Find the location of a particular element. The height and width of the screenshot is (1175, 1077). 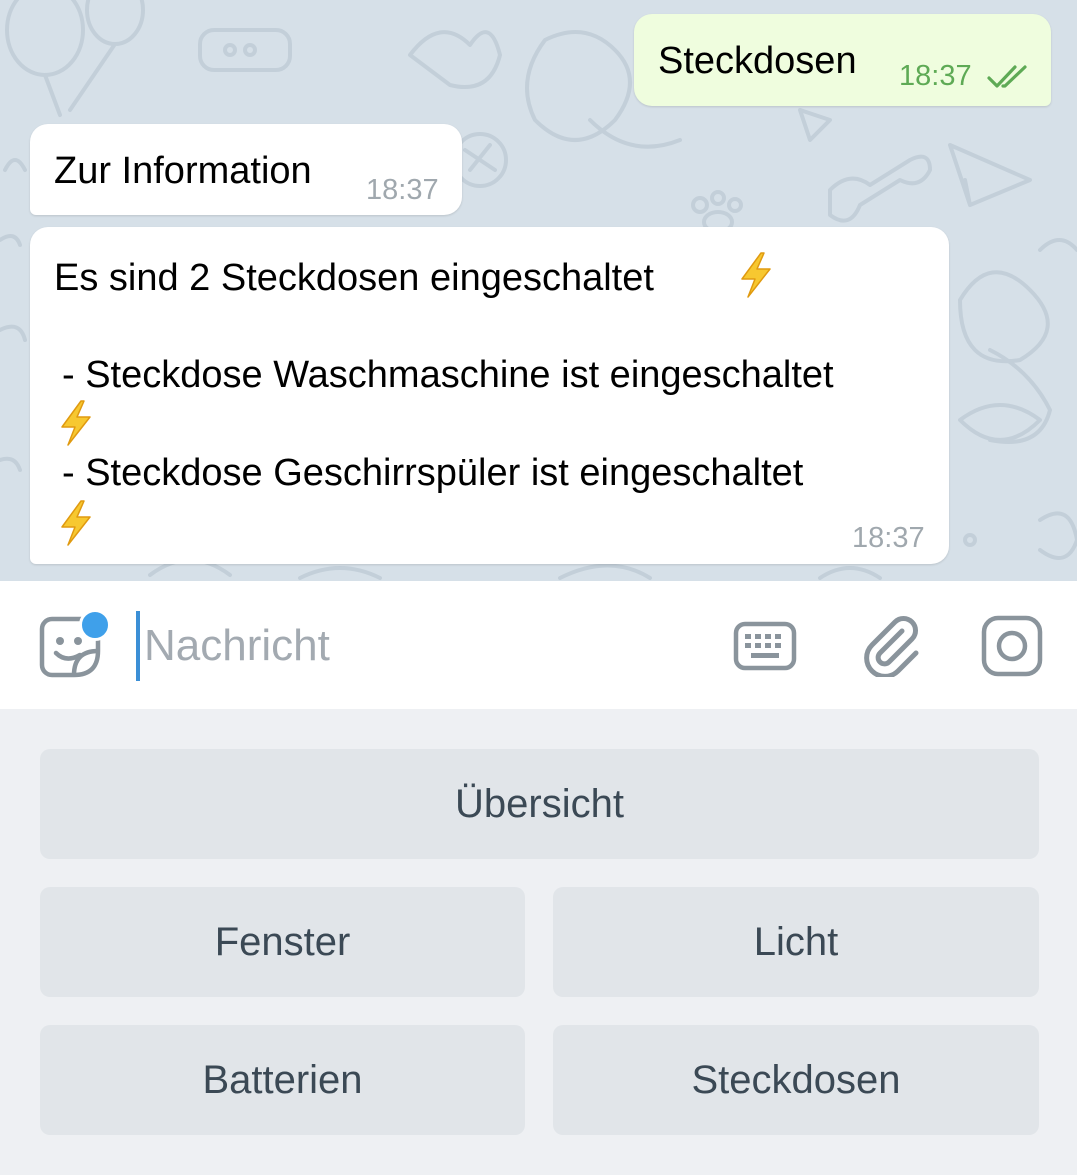

camera-button is located at coordinates (1012, 646).